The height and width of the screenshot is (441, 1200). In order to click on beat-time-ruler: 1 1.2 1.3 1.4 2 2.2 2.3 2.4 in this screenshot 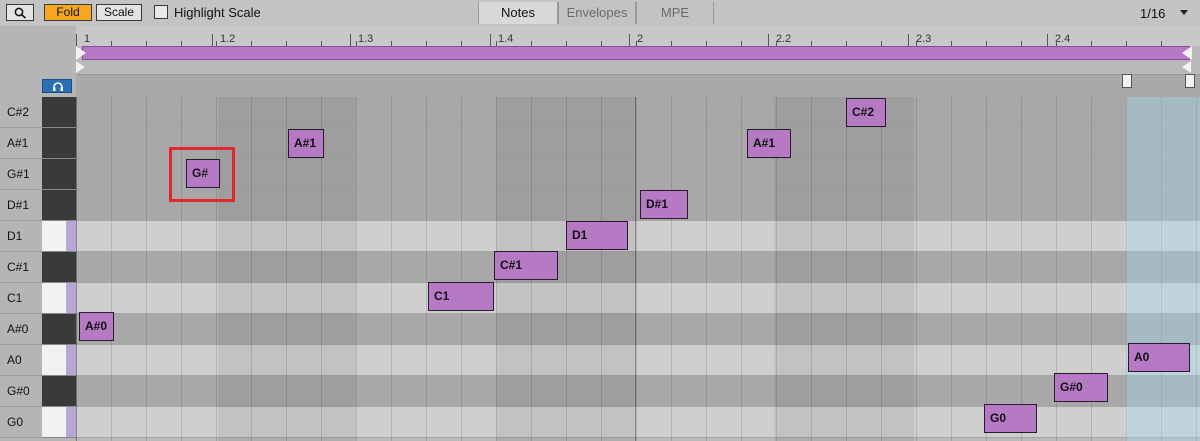, I will do `click(638, 36)`.